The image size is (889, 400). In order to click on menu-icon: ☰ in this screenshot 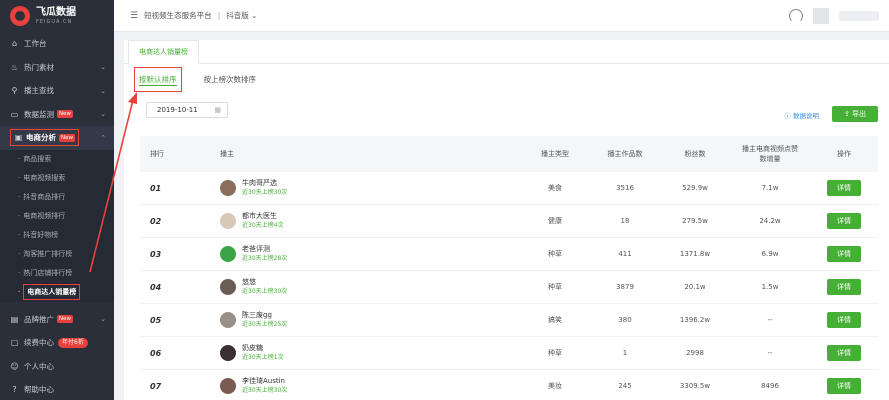, I will do `click(134, 16)`.